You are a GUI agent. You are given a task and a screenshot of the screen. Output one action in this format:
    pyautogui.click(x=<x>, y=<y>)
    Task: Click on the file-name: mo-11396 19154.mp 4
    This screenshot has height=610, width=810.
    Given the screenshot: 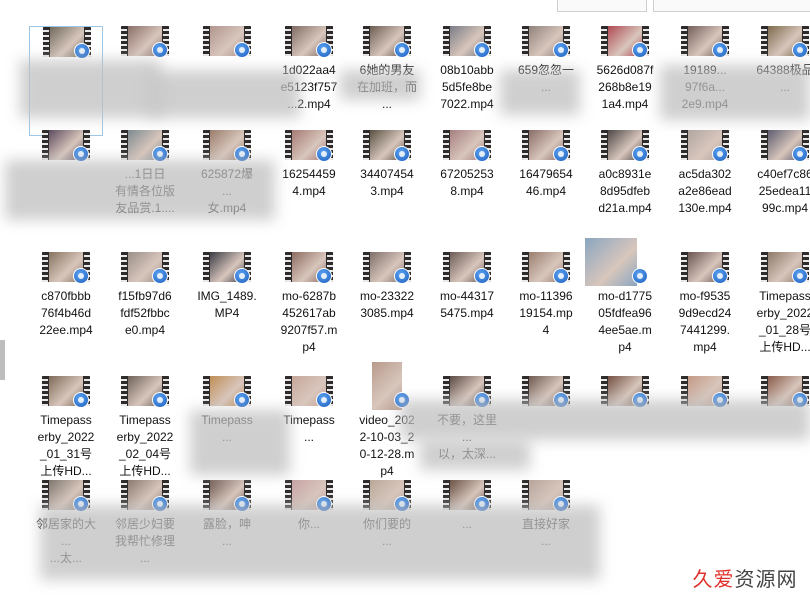 What is the action you would take?
    pyautogui.click(x=546, y=313)
    